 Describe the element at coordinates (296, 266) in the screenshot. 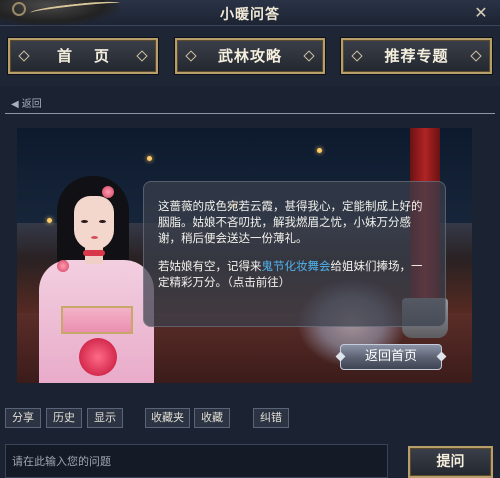

I see `event-link: 鬼节化妆舞会` at that location.